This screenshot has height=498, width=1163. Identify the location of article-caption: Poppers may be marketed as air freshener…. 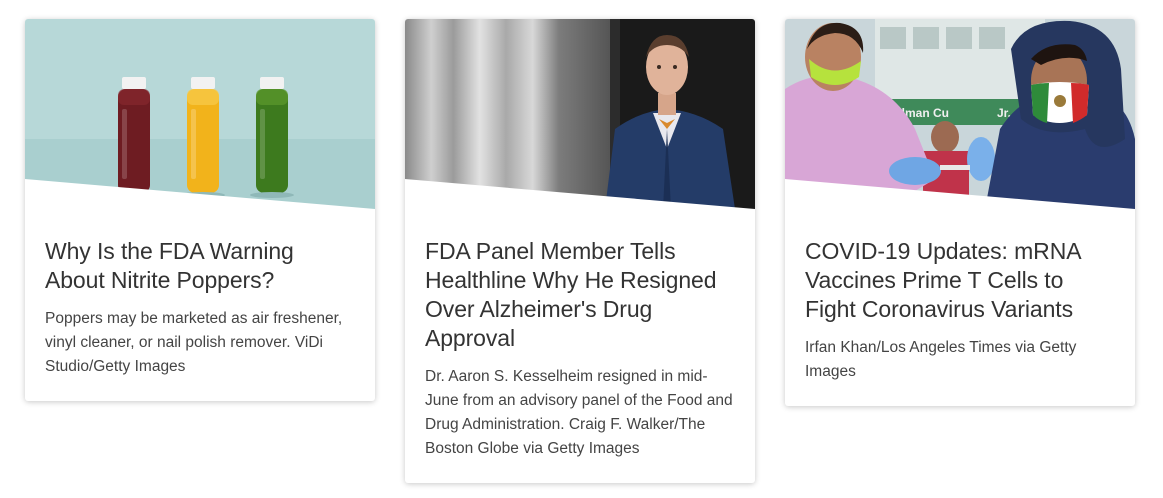
(194, 342).